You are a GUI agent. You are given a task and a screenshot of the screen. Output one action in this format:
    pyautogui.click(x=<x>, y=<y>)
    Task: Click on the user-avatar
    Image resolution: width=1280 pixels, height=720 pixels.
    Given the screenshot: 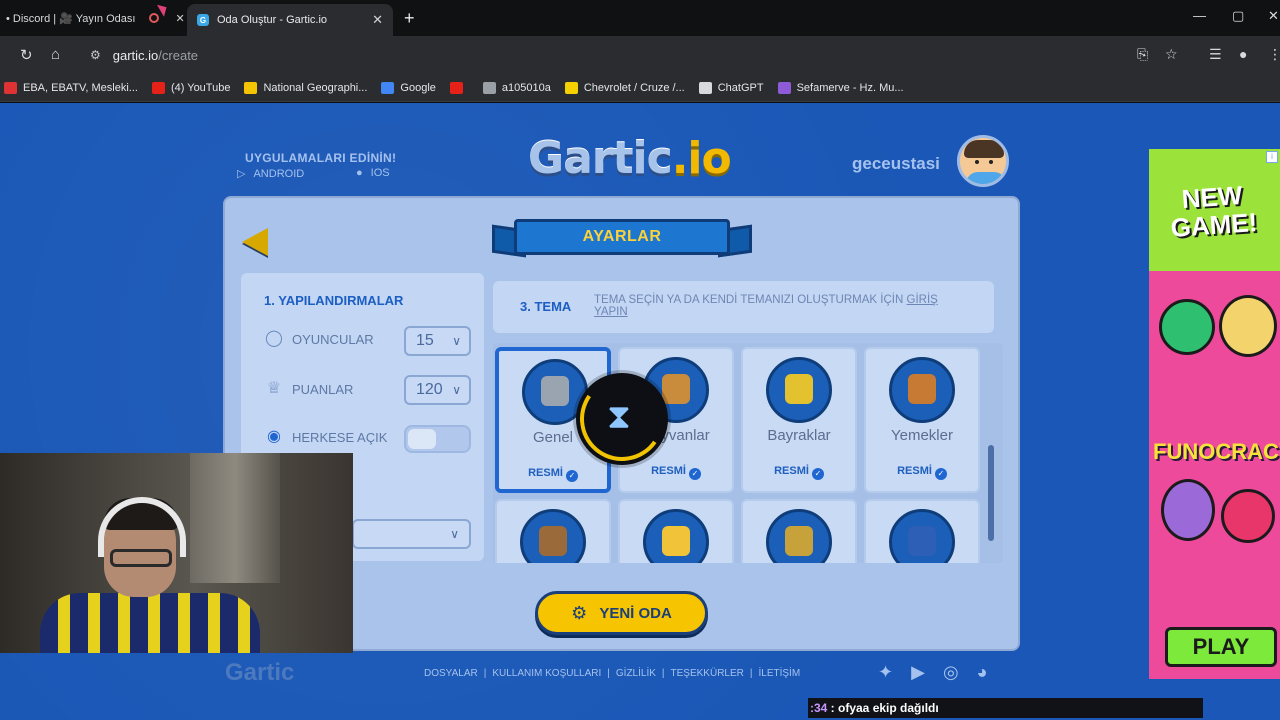 What is the action you would take?
    pyautogui.click(x=983, y=161)
    